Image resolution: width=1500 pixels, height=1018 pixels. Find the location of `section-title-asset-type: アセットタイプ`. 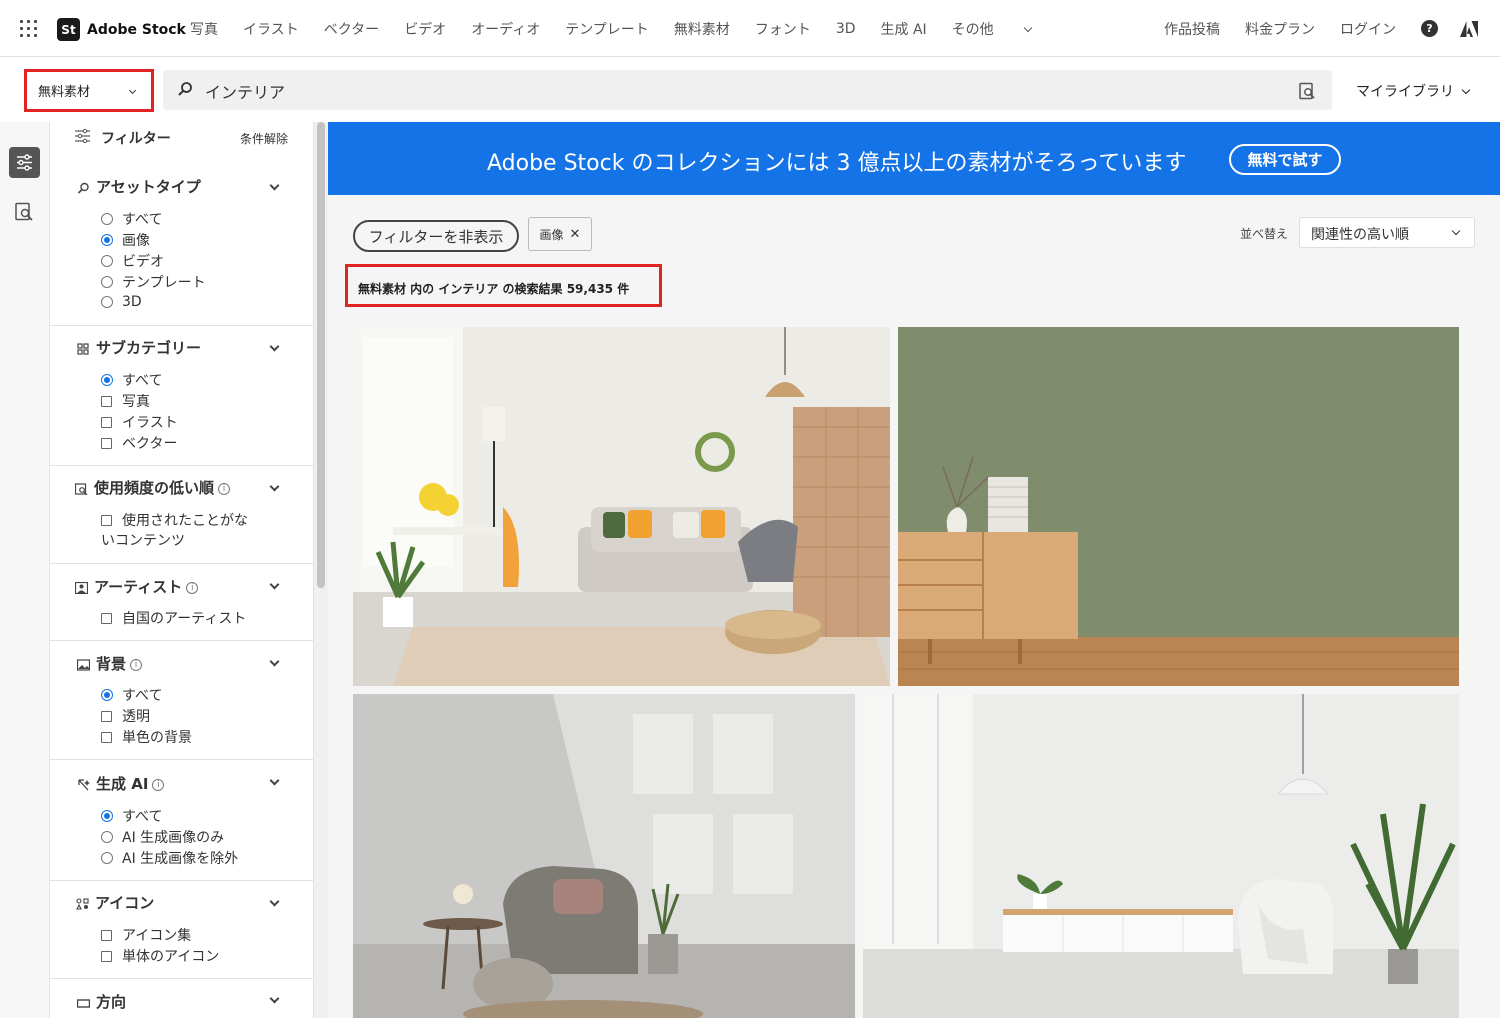

section-title-asset-type: アセットタイプ is located at coordinates (139, 186).